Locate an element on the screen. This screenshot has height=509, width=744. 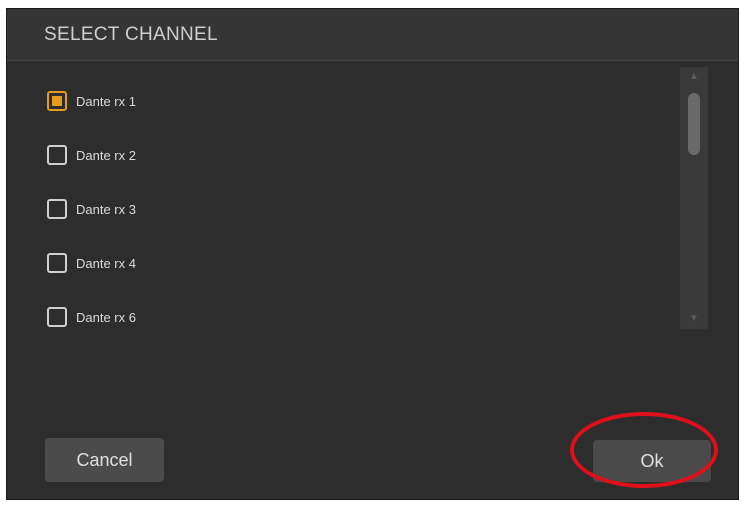
channel-item-3: Dante rx 3 is located at coordinates (91, 209).